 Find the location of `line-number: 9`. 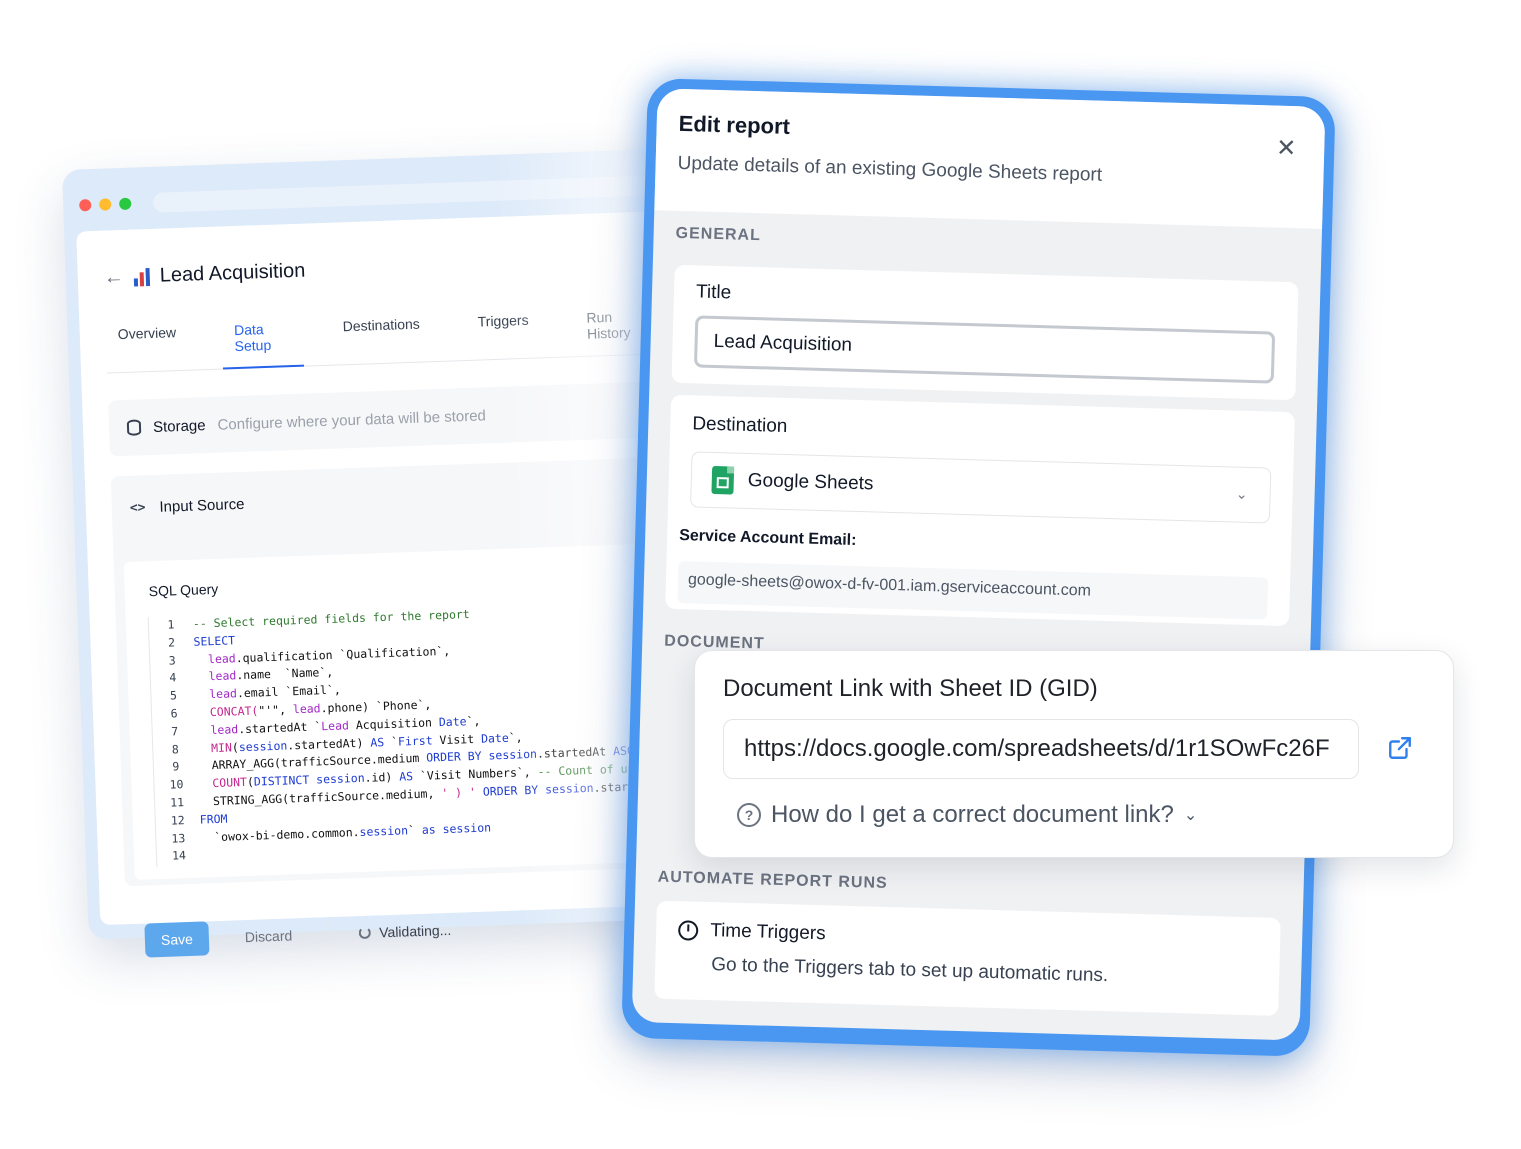

line-number: 9 is located at coordinates (176, 766).